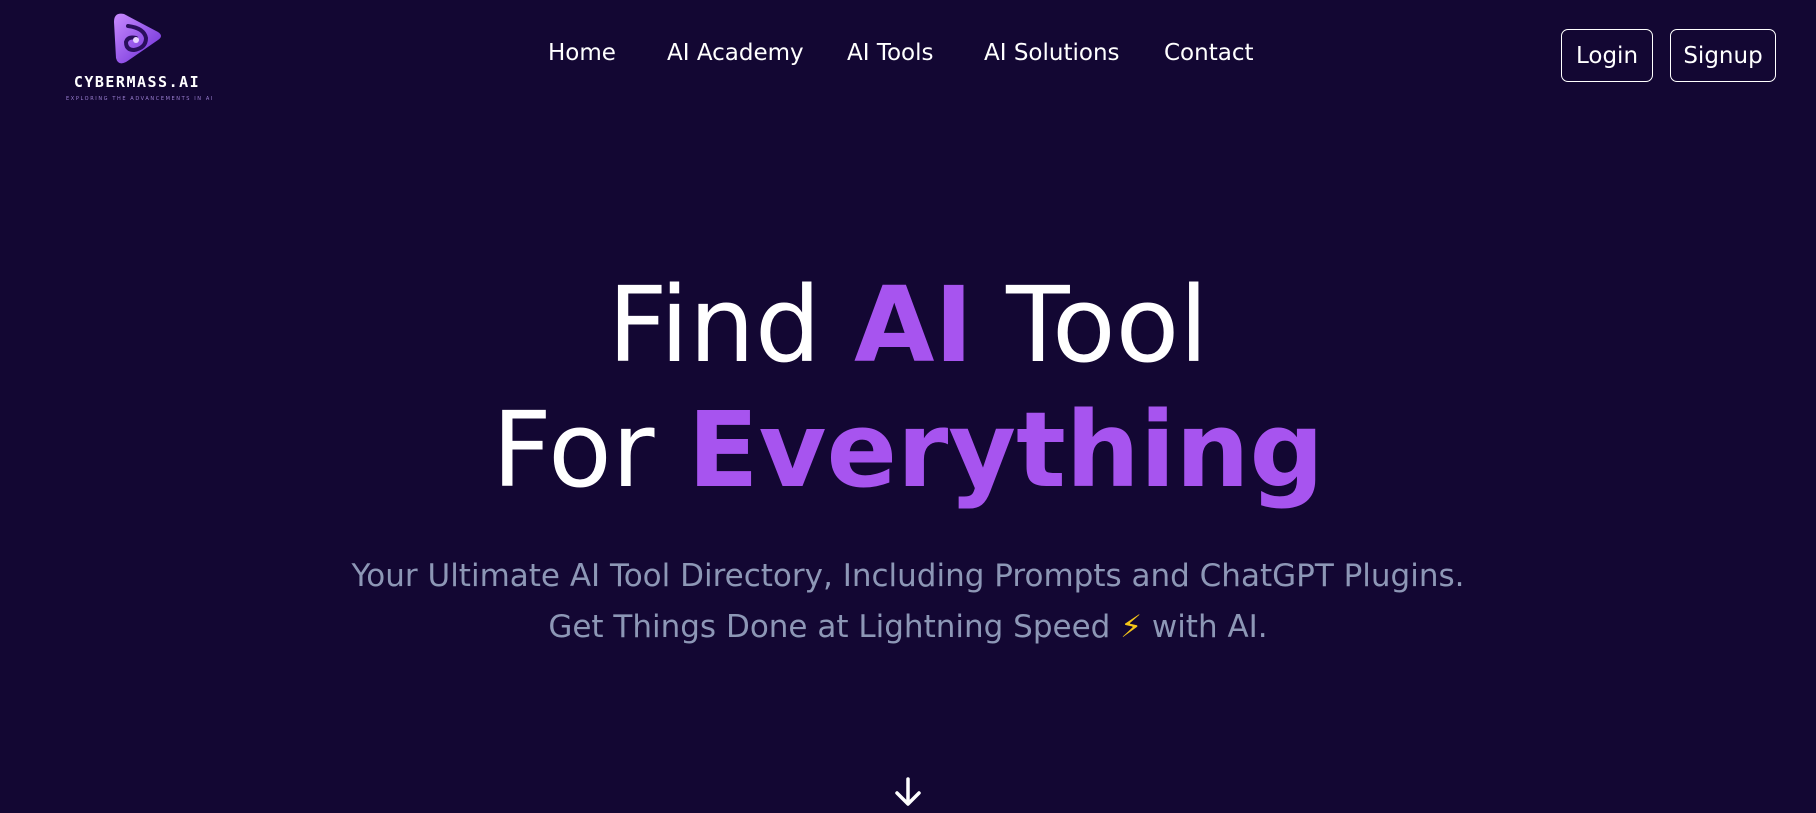  What do you see at coordinates (1208, 53) in the screenshot?
I see `nav-item-contact: Contact` at bounding box center [1208, 53].